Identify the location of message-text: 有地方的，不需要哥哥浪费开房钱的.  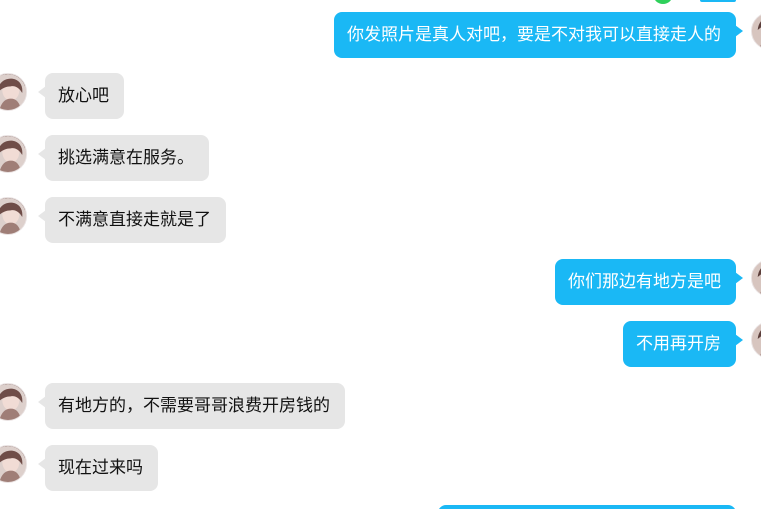
(194, 405).